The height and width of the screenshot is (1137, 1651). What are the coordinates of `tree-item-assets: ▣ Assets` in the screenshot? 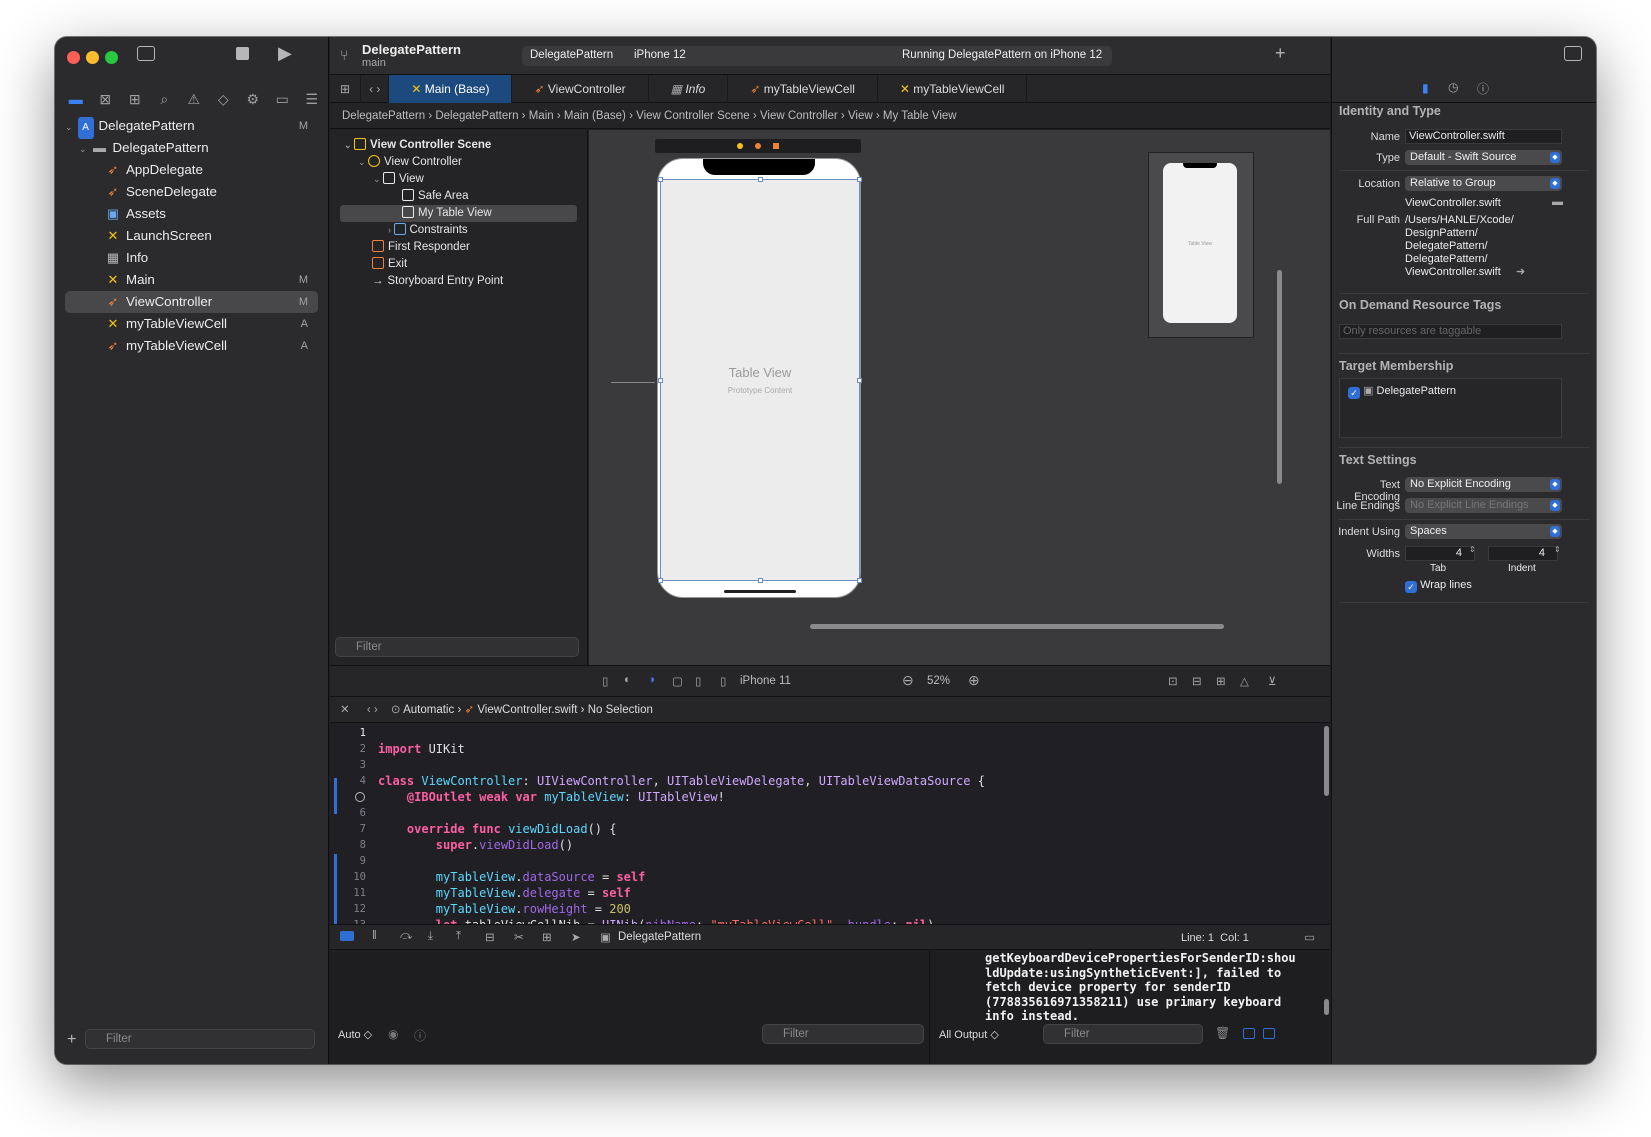 It's located at (191, 214).